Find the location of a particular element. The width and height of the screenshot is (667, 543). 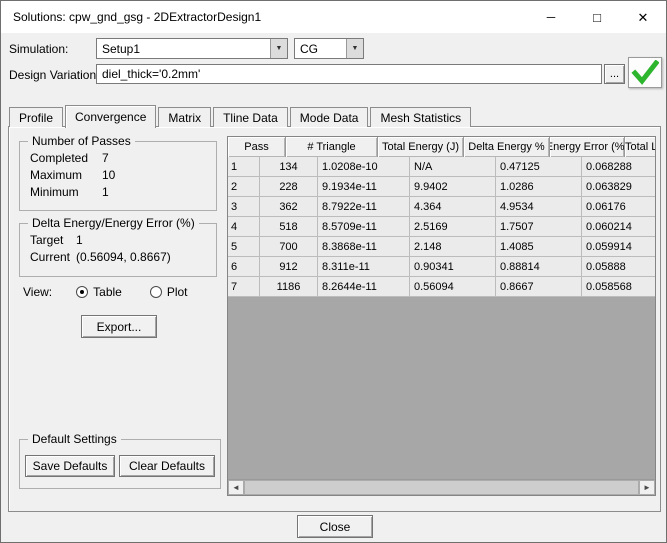

table-row: 2 228 9.1934e-11 9.9402 1.0286 0.063829 is located at coordinates (441, 187).